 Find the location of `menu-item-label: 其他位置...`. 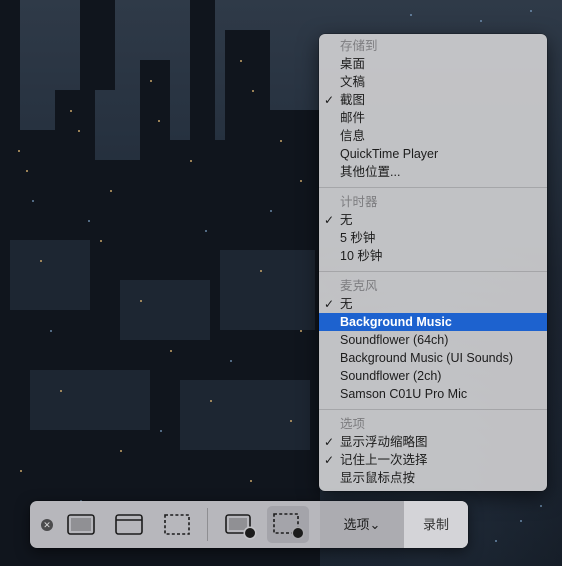

menu-item-label: 其他位置... is located at coordinates (370, 172).